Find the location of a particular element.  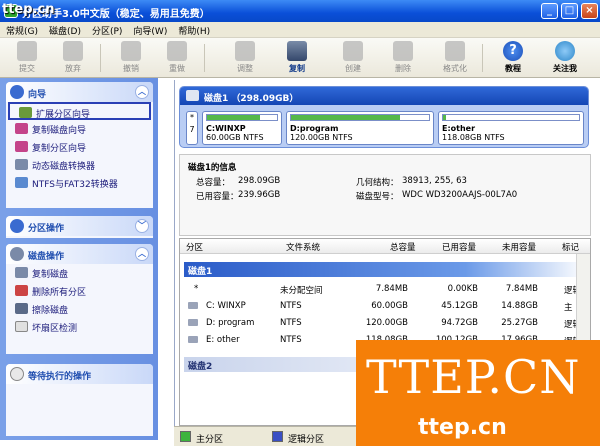

convert-icon is located at coordinates (21, 182).